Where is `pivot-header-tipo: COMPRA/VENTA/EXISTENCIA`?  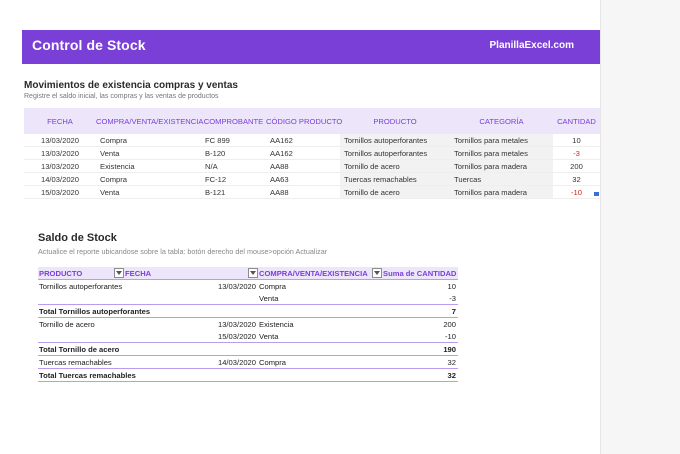 pivot-header-tipo: COMPRA/VENTA/EXISTENCIA is located at coordinates (320, 273).